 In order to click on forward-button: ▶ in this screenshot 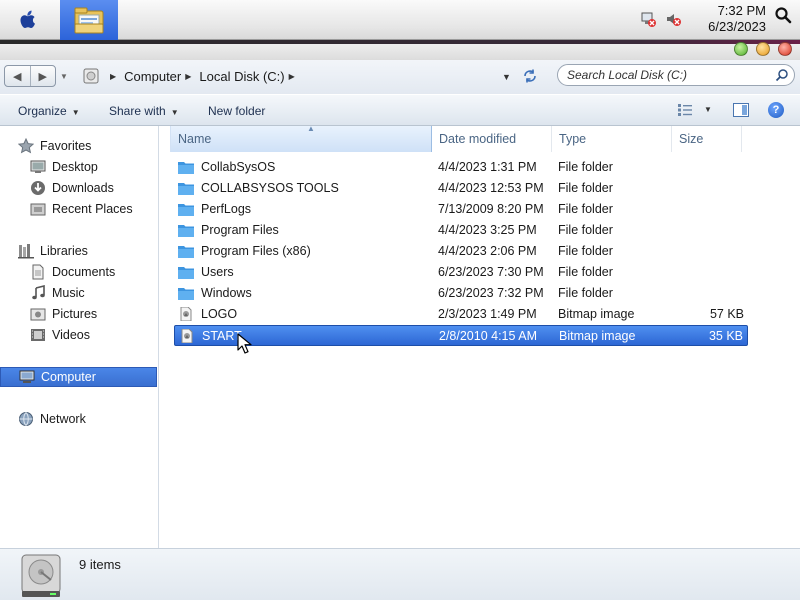, I will do `click(42, 76)`.